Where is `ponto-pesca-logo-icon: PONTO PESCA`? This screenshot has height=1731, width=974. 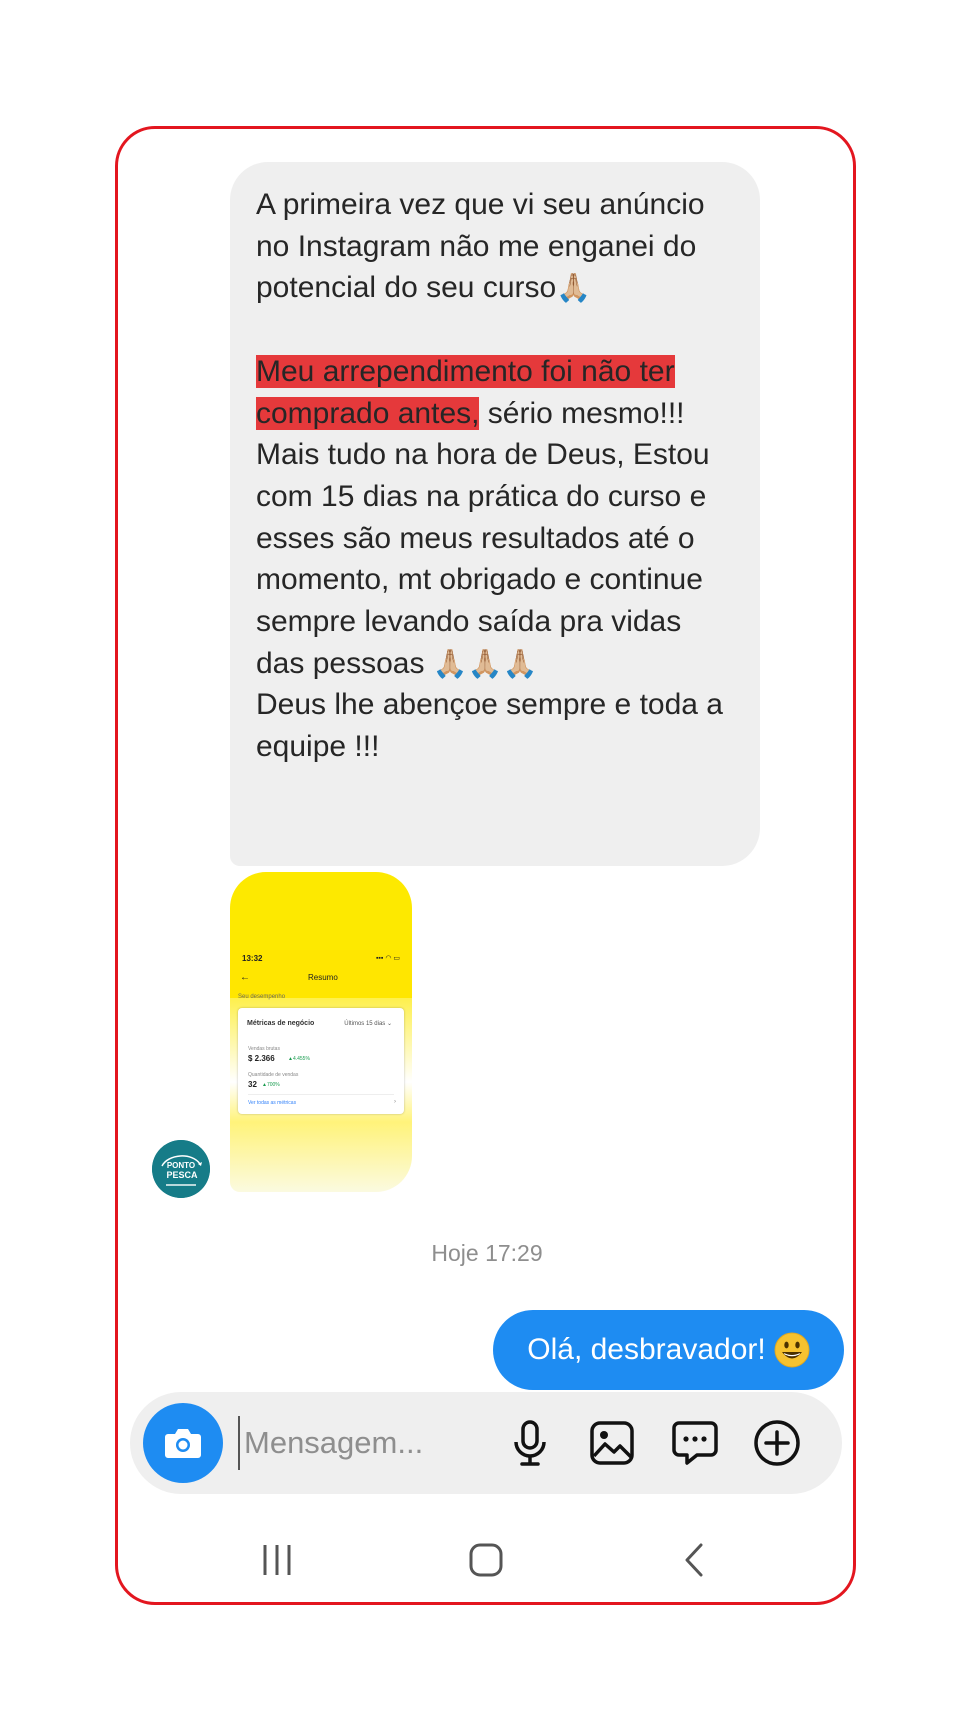
ponto-pesca-logo-icon: PONTO PESCA is located at coordinates (181, 1169).